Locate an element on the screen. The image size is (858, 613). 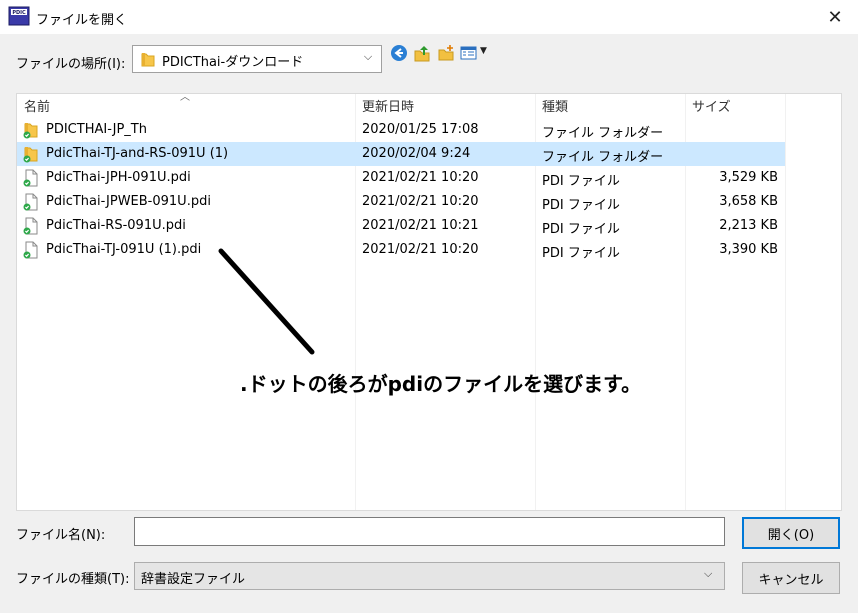
file-size: 3,658 KB is located at coordinates (748, 201).